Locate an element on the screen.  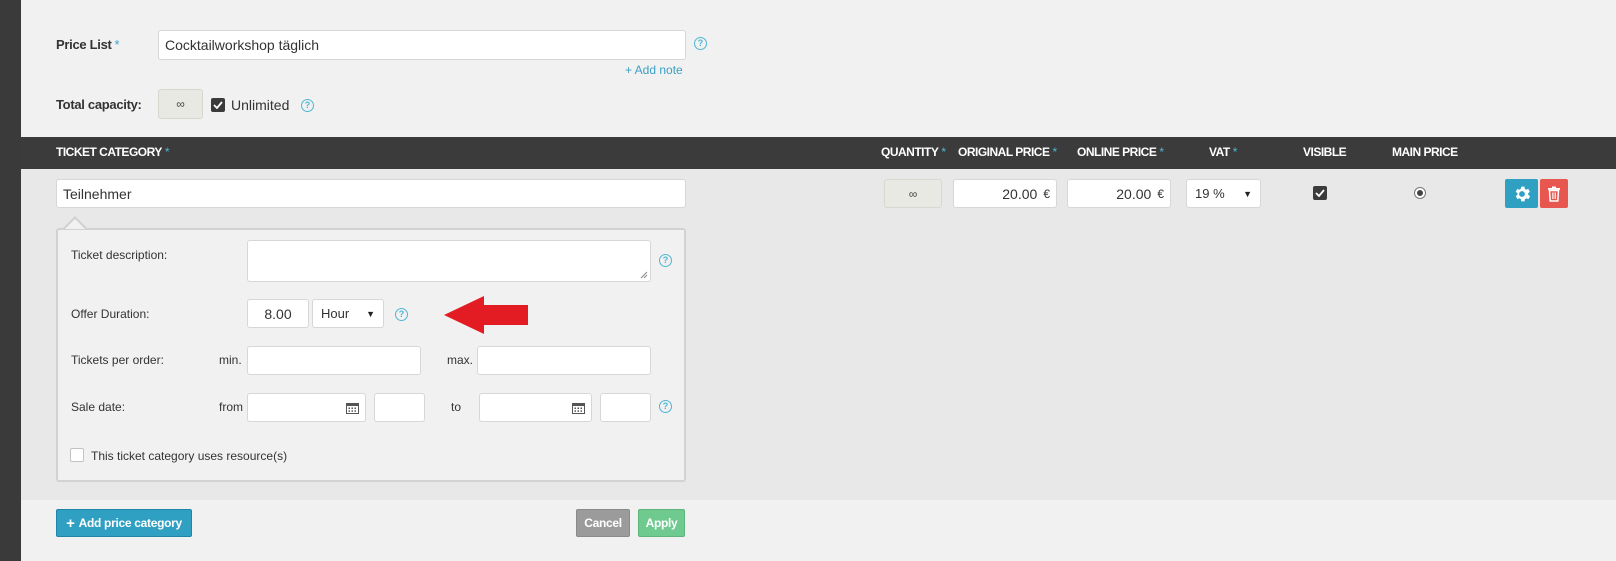
max-label: max. is located at coordinates (460, 360).